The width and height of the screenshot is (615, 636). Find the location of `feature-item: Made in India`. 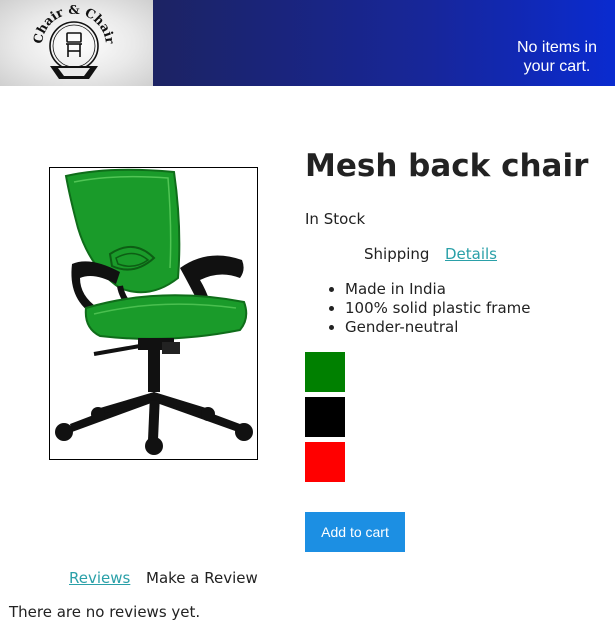

feature-item: Made in India is located at coordinates (438, 289).